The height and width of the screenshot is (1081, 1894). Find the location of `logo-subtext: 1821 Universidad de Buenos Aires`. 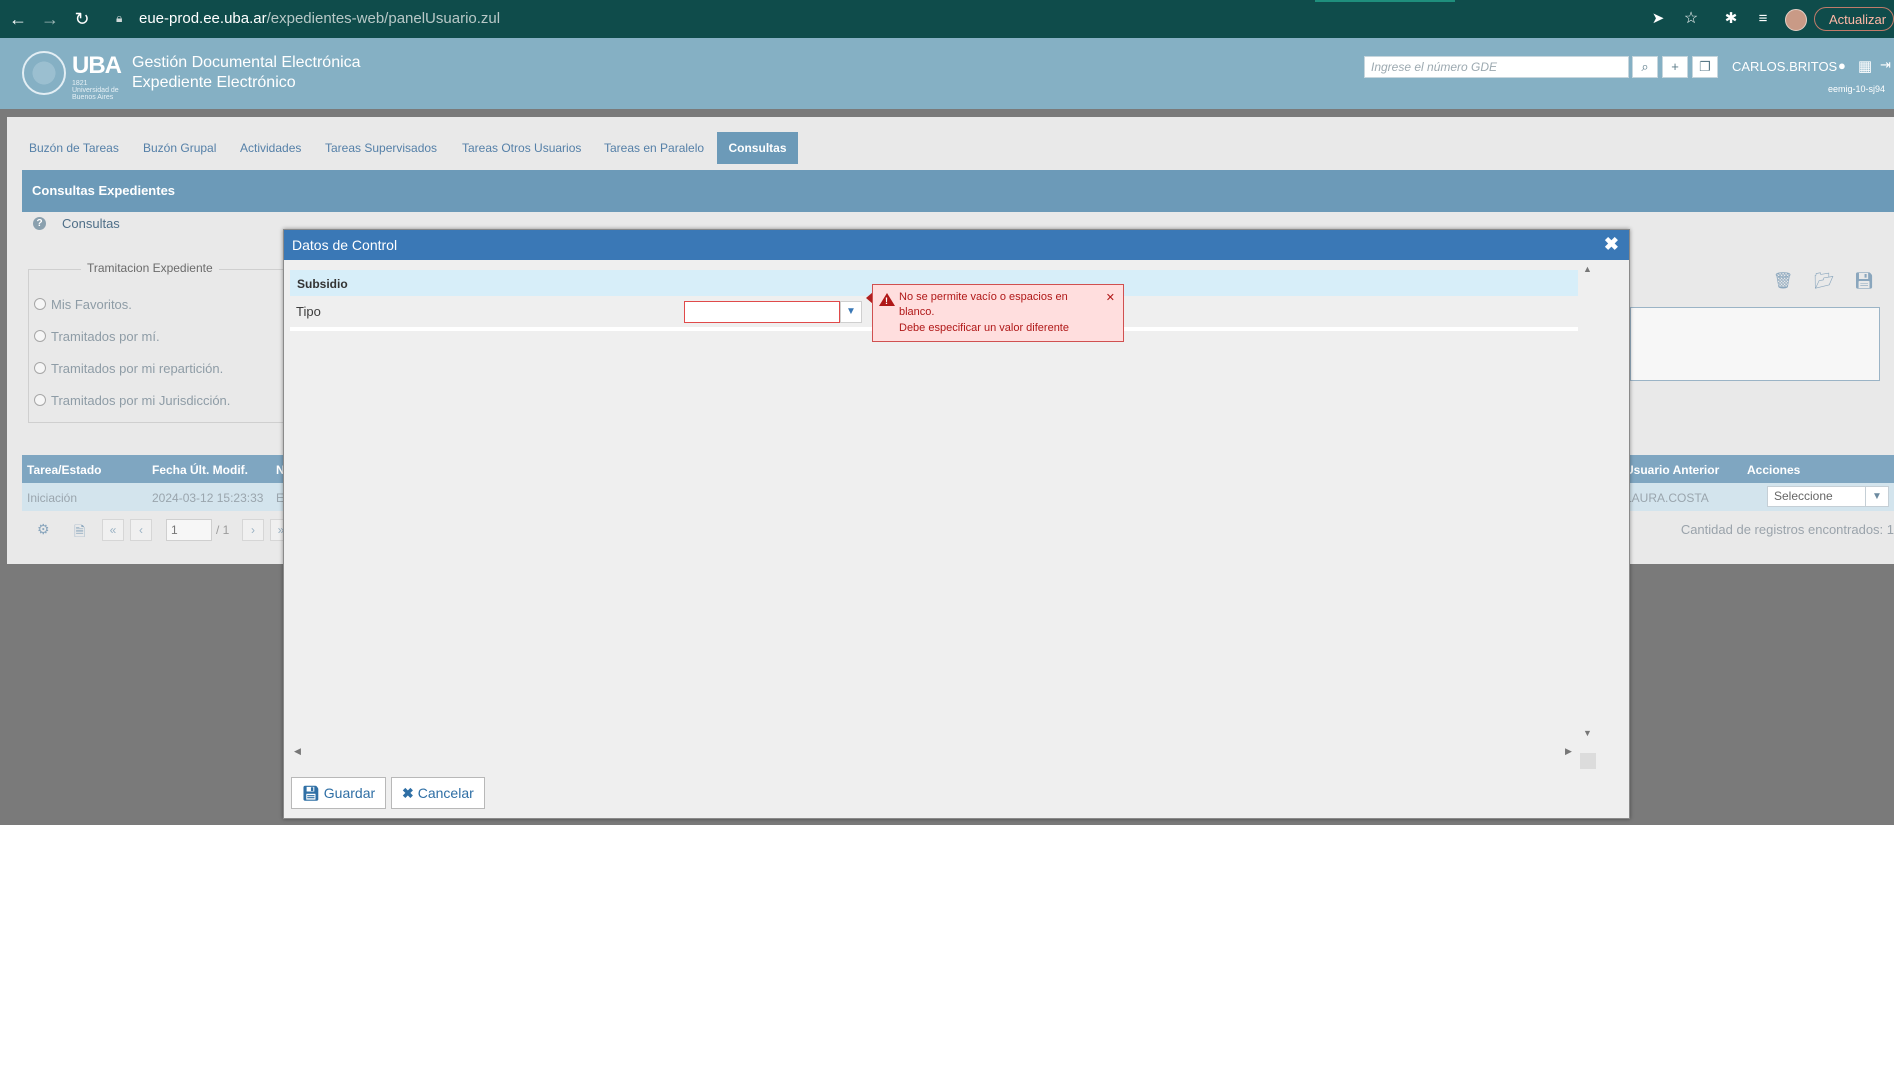

logo-subtext: 1821 Universidad de Buenos Aires is located at coordinates (95, 90).